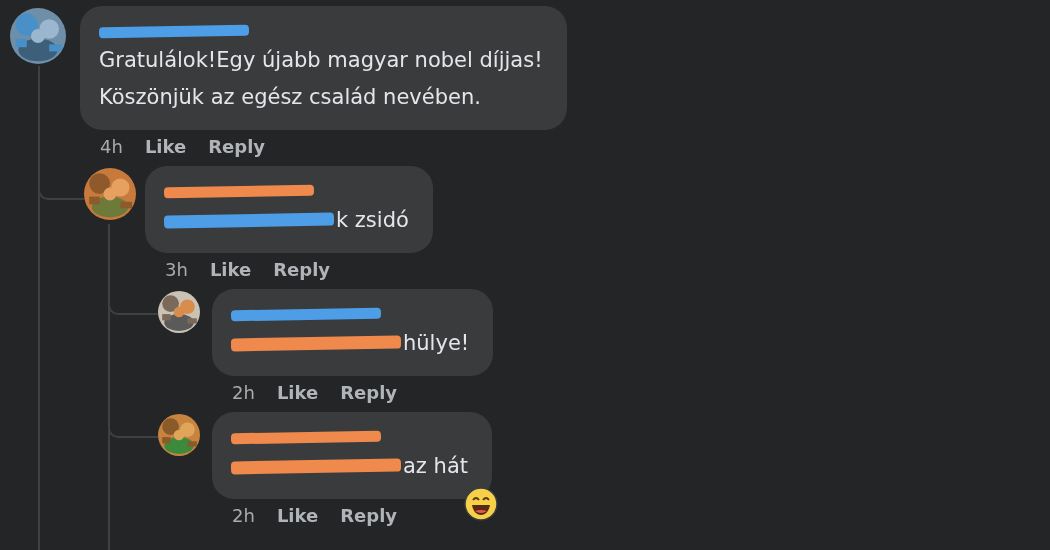  Describe the element at coordinates (435, 466) in the screenshot. I see `comment-text: az hát` at that location.